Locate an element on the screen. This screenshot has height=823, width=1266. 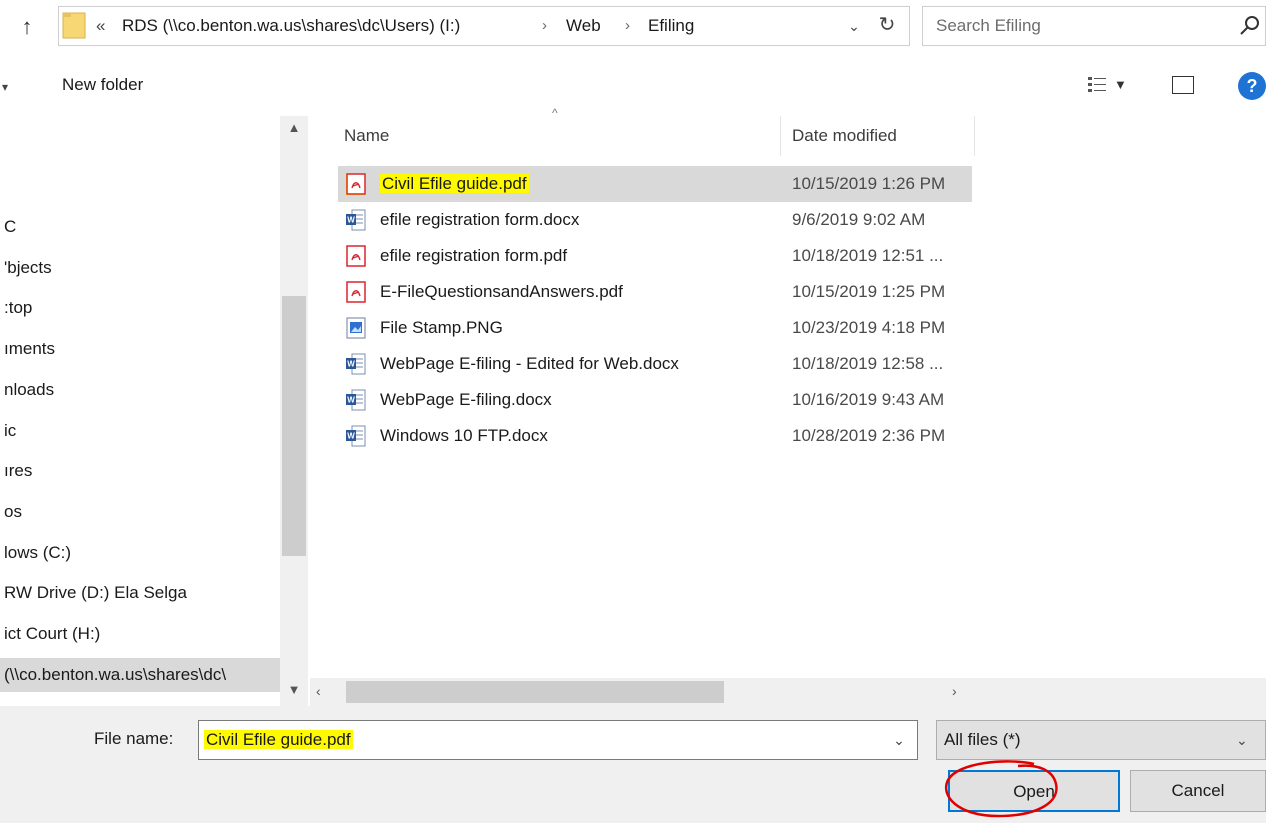
toolbar is located at coordinates (633, 86).